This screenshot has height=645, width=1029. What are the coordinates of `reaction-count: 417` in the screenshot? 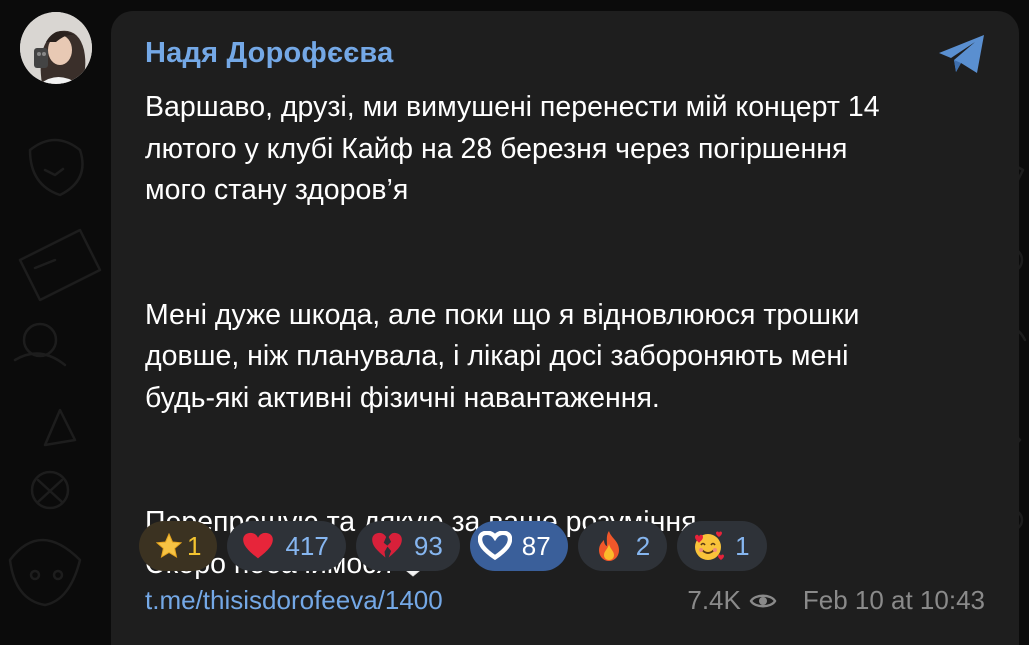 It's located at (307, 545).